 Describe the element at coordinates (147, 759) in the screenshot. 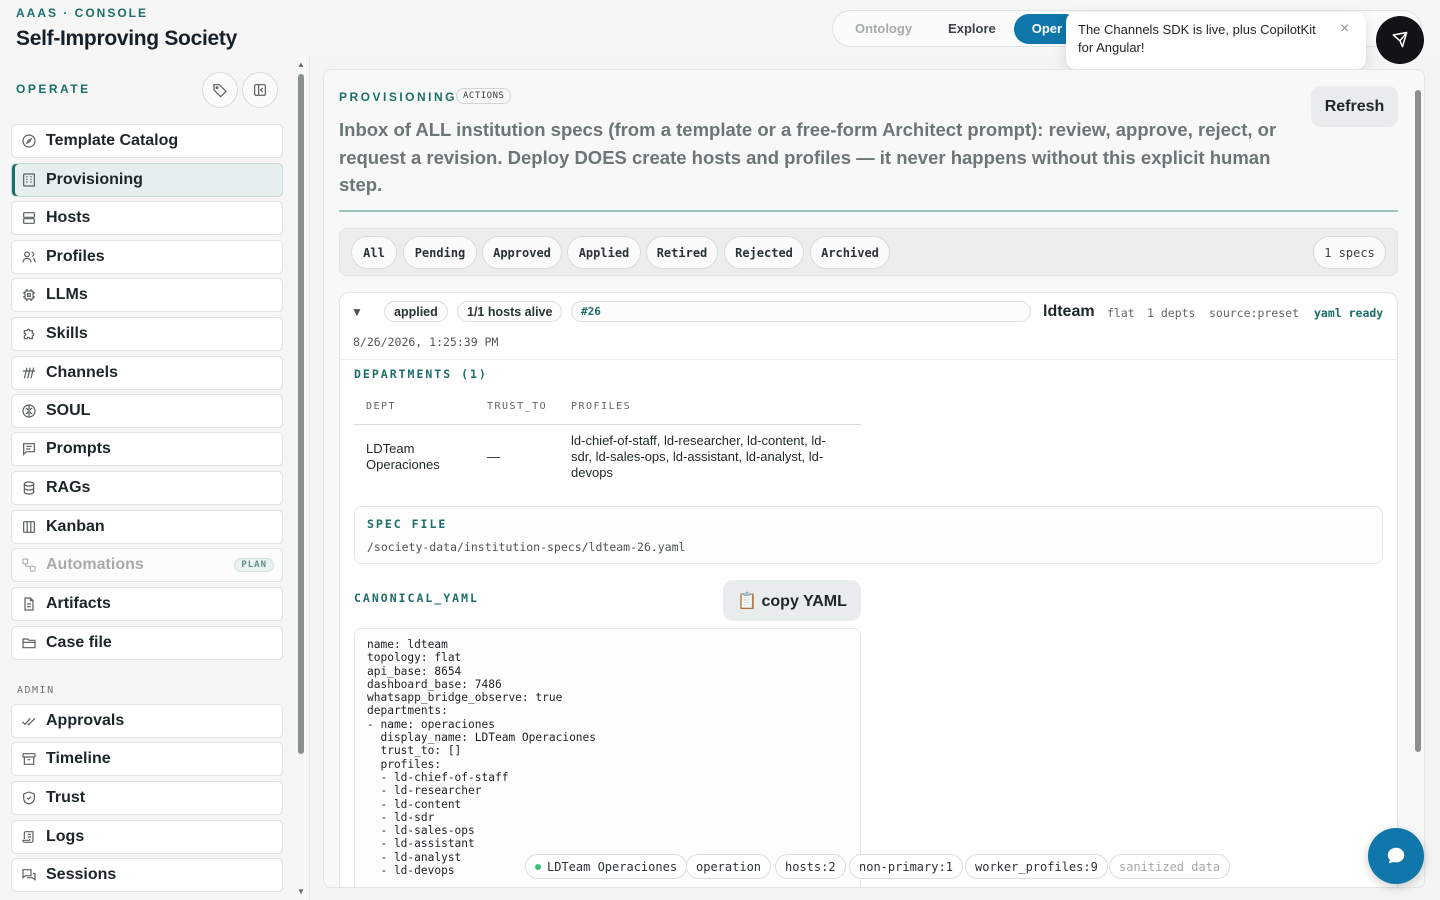

I see `sidebar-item-timeline: Timeline` at that location.